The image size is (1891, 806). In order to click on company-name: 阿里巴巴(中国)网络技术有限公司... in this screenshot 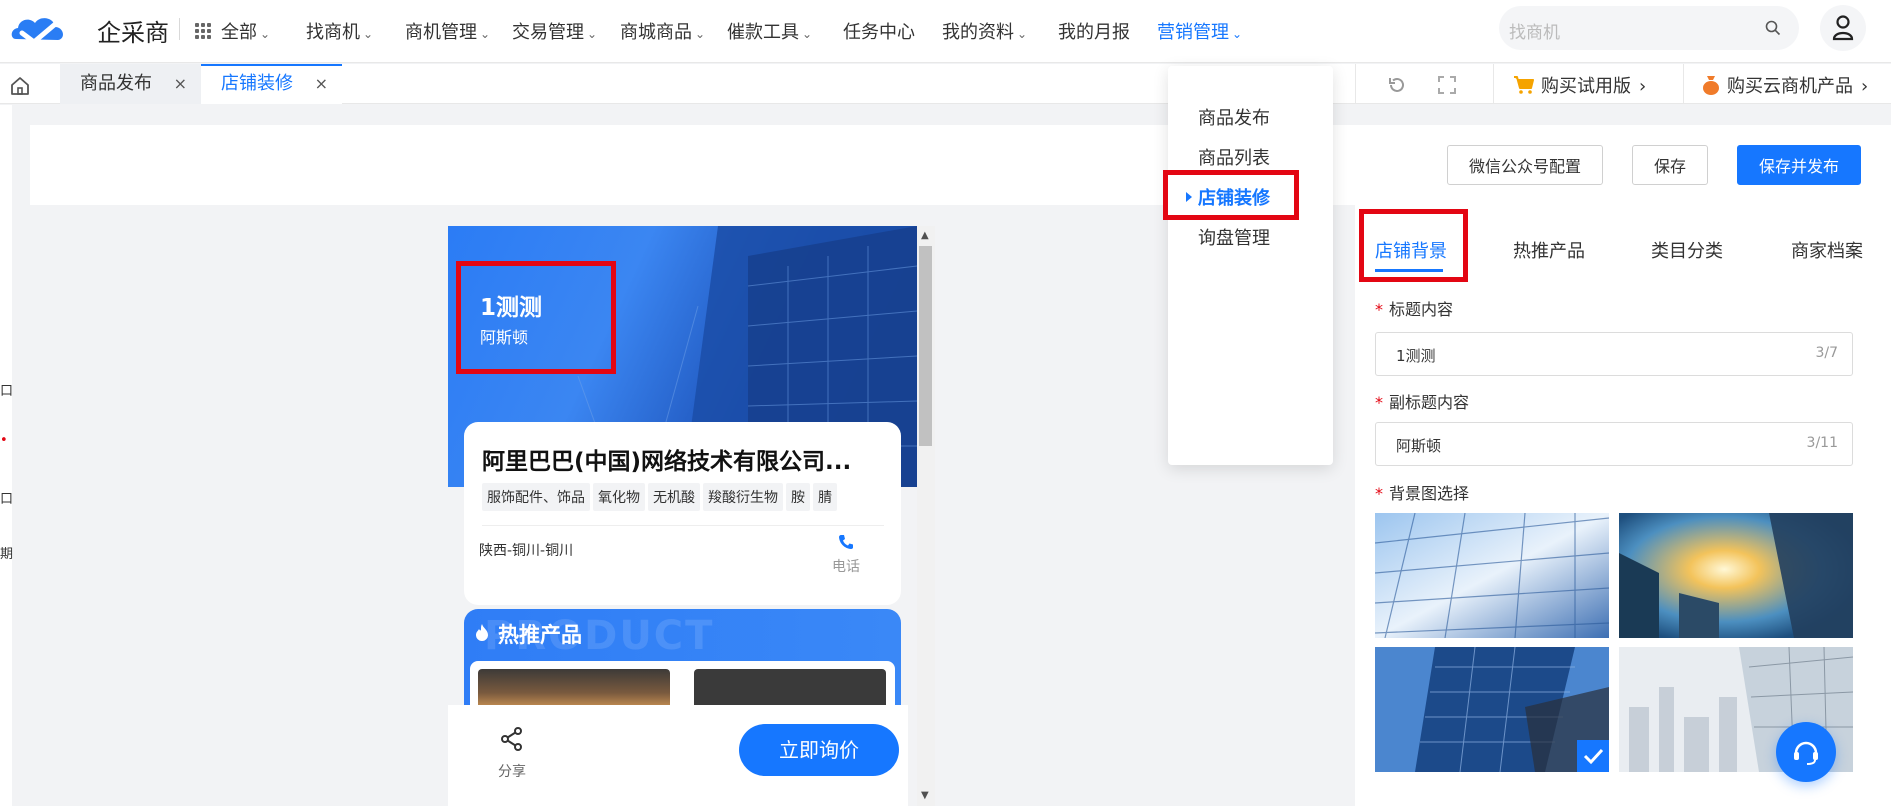, I will do `click(667, 462)`.